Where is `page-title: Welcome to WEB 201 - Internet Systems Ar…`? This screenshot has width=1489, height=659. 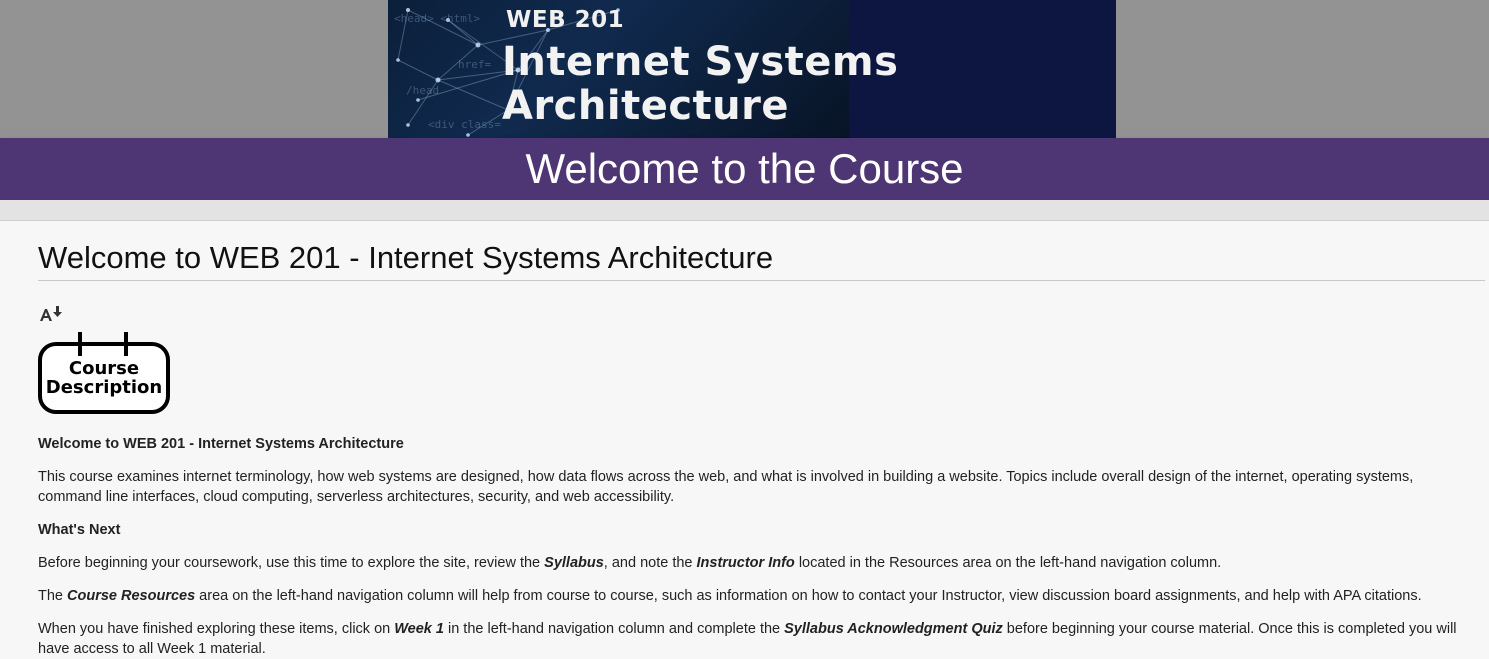 page-title: Welcome to WEB 201 - Internet Systems Ar… is located at coordinates (761, 260).